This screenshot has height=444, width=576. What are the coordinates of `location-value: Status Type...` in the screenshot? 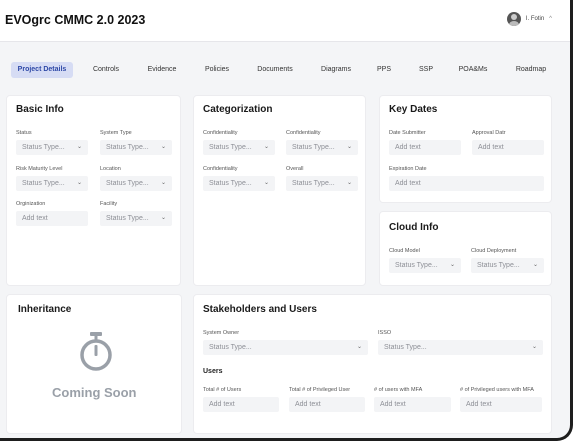 It's located at (127, 183).